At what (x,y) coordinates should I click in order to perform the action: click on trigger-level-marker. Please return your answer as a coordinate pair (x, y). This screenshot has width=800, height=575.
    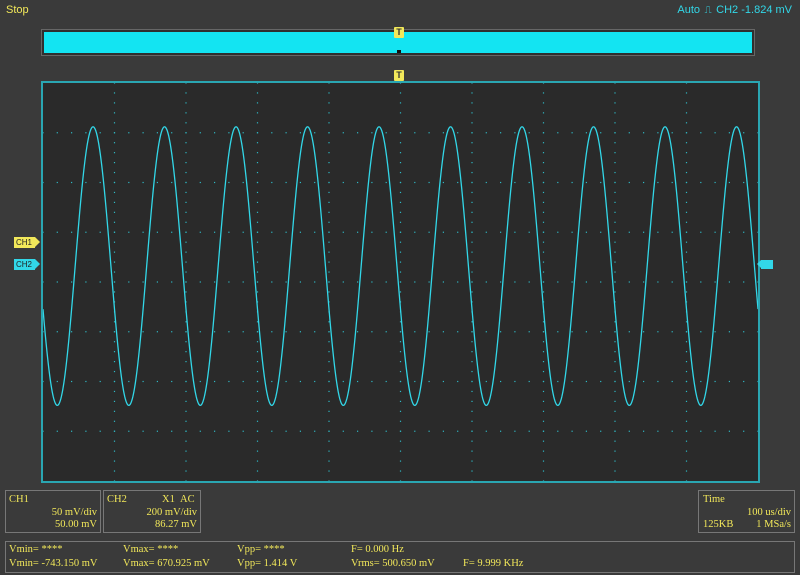
    Looking at the image, I should click on (765, 264).